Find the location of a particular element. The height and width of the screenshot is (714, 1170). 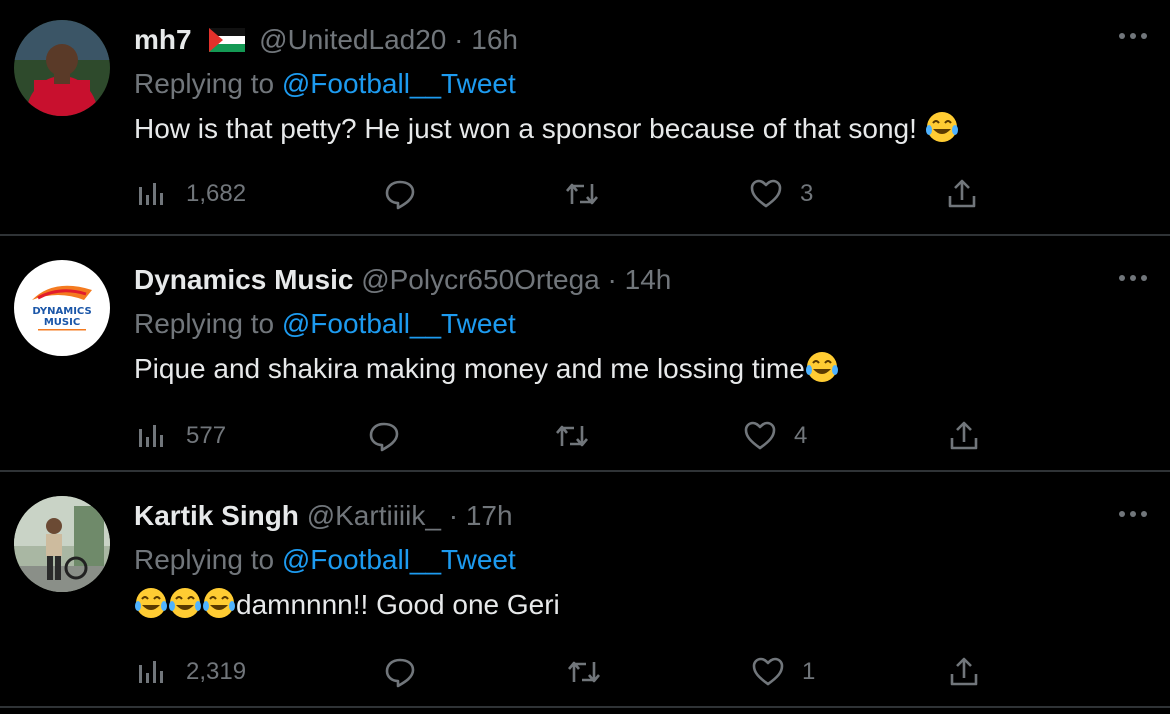

display-name: Kartik Singh is located at coordinates (216, 515).